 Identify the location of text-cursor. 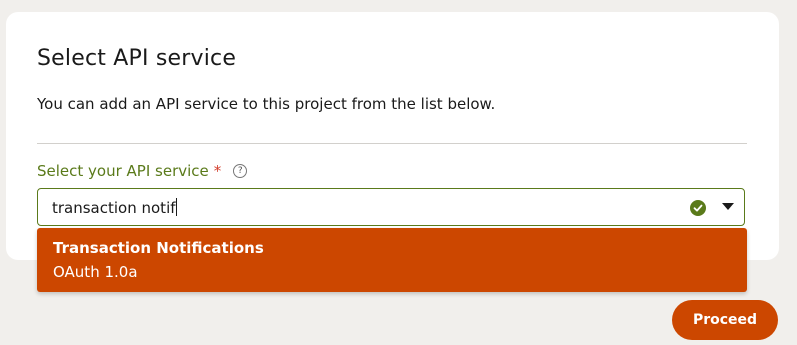
(176, 207).